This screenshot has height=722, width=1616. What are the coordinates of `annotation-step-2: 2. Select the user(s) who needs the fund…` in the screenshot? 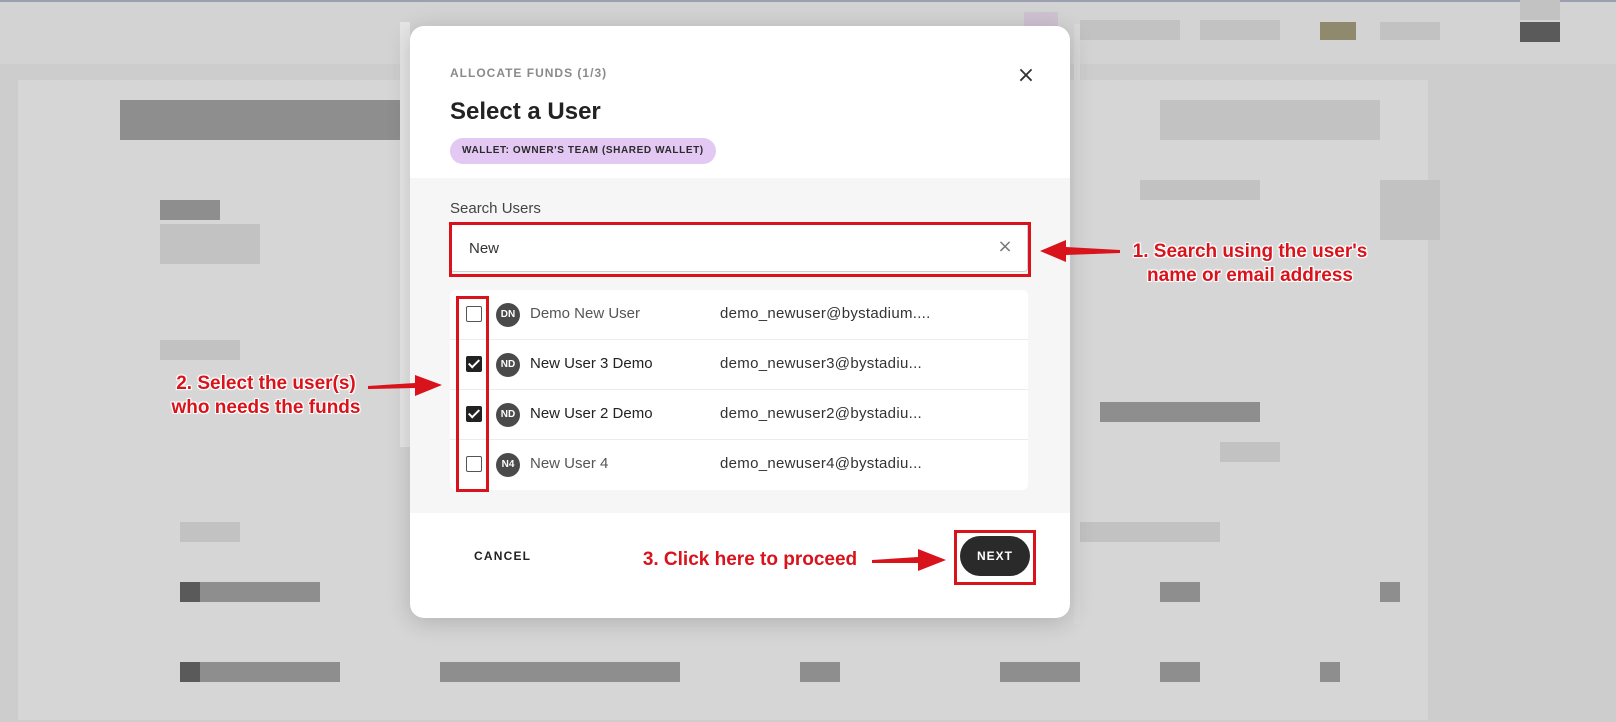 It's located at (266, 395).